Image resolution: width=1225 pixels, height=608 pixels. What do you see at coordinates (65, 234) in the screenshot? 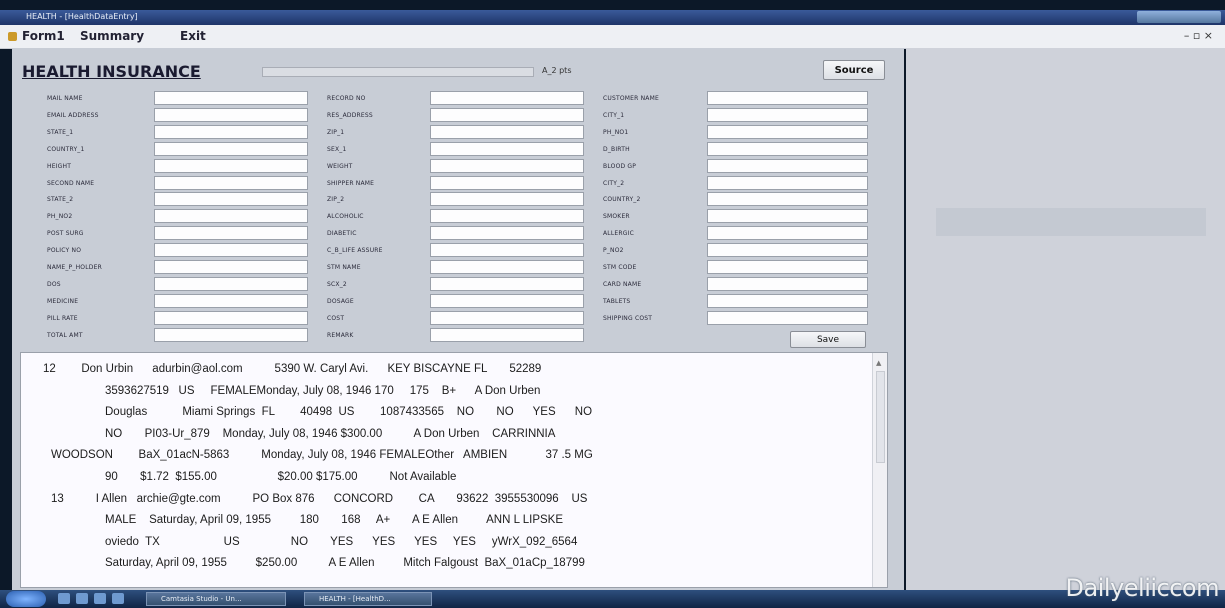
I see `field-label: POST SURG` at bounding box center [65, 234].